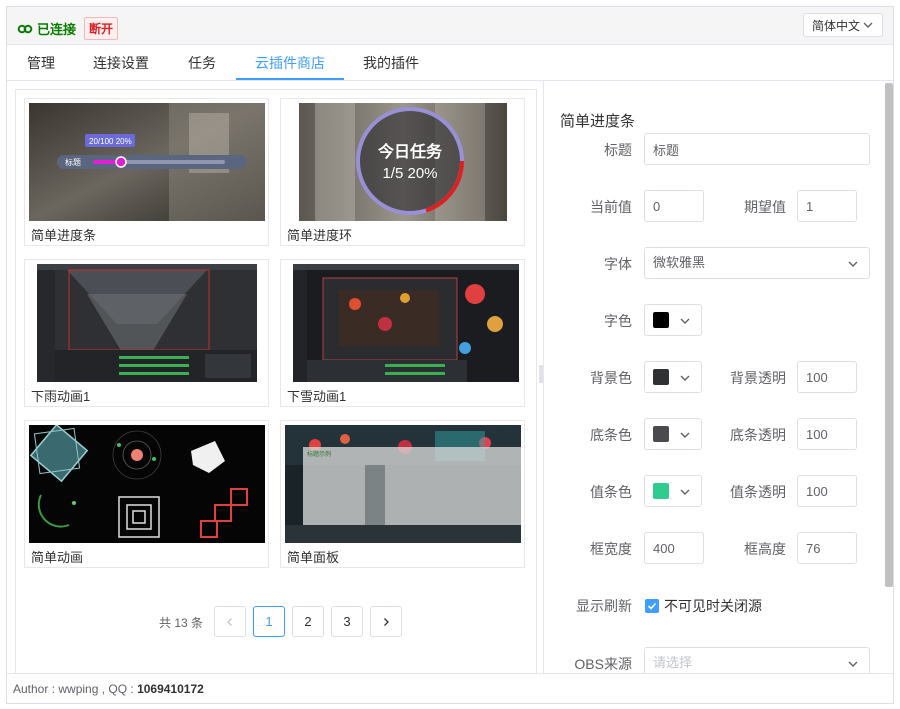 The width and height of the screenshot is (900, 709). I want to click on value-alpha-label: 值条透明, so click(758, 492).